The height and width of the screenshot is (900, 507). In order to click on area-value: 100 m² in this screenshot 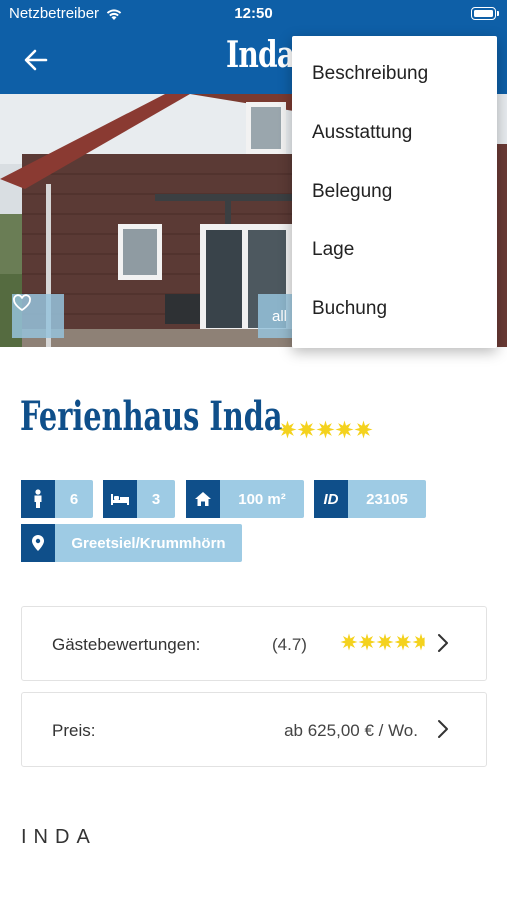, I will do `click(262, 499)`.